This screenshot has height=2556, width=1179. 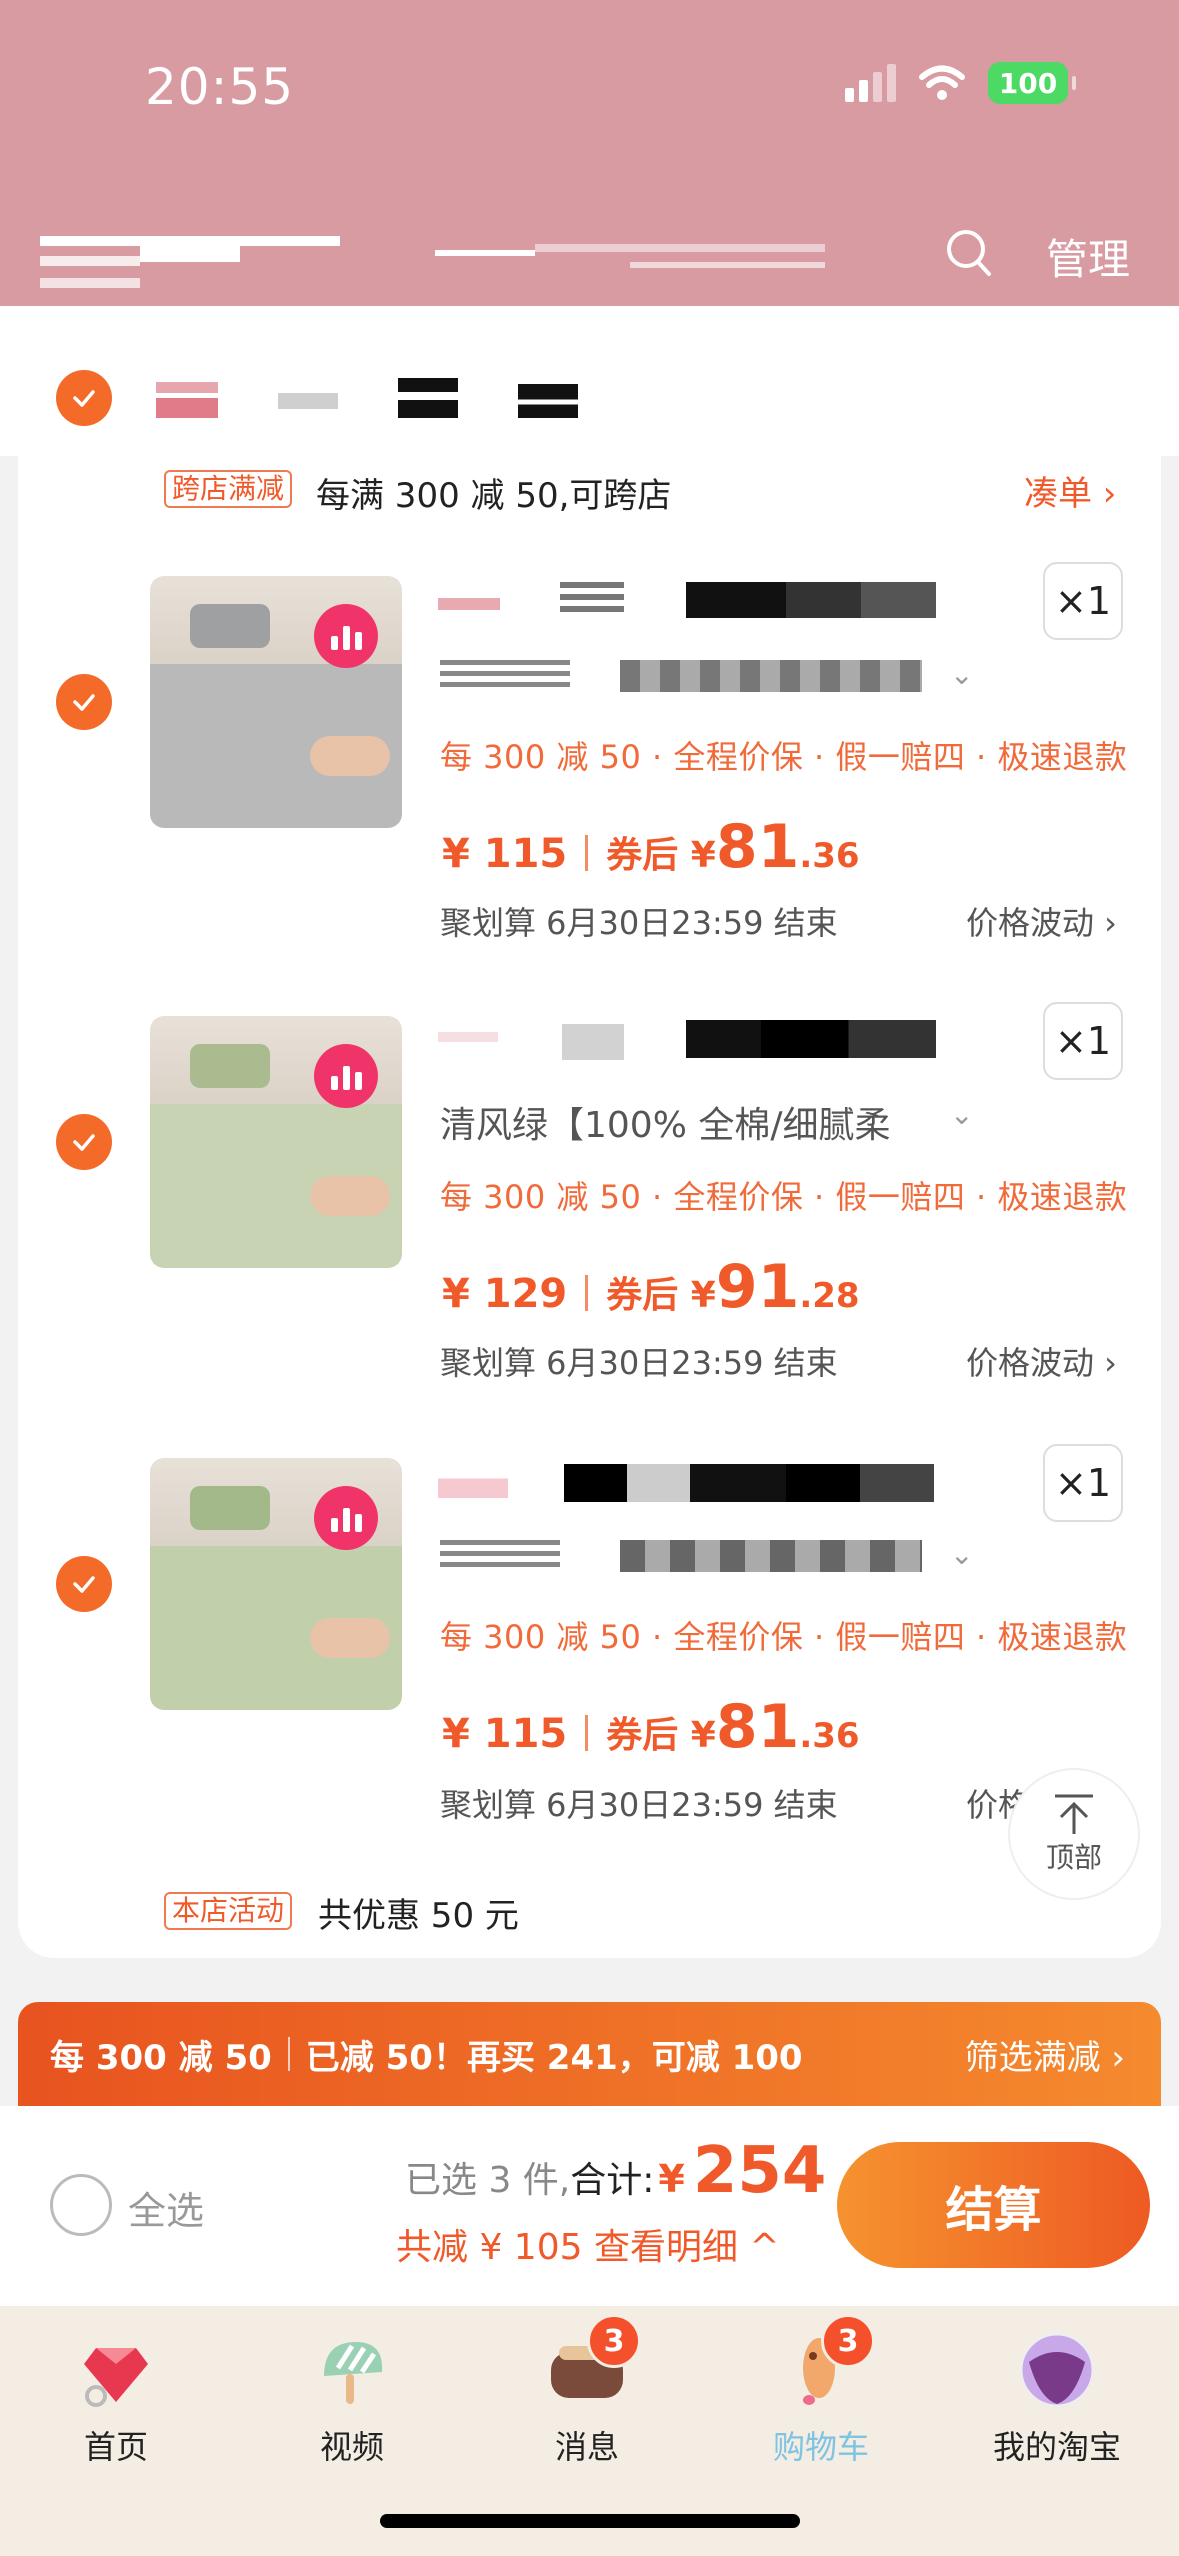 What do you see at coordinates (488, 2180) in the screenshot?
I see `selected-count: 已选 3 件,` at bounding box center [488, 2180].